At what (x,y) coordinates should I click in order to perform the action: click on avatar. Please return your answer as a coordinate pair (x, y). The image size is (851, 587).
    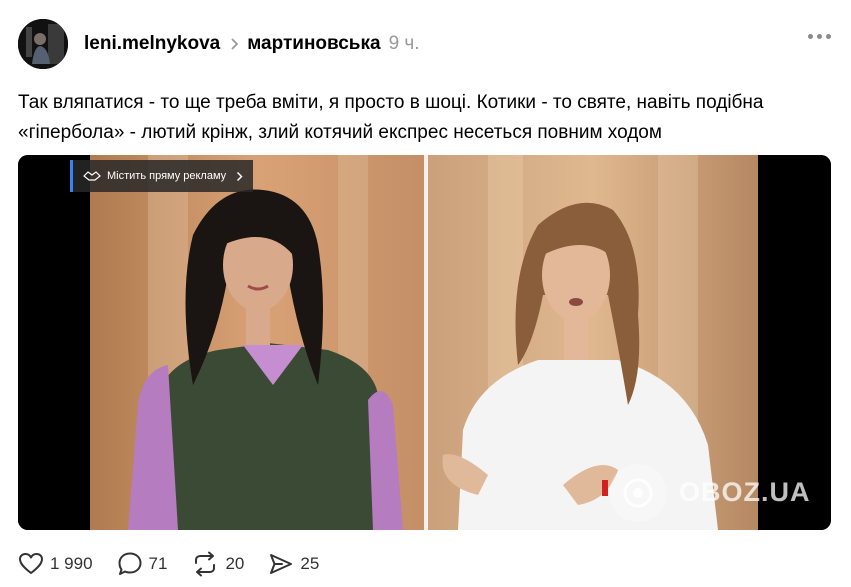
    Looking at the image, I should click on (43, 44).